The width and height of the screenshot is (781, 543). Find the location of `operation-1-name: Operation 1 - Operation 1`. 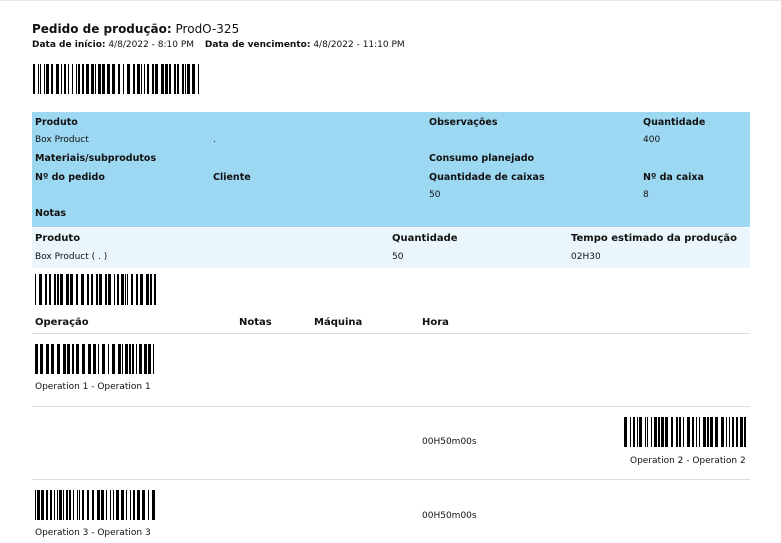

operation-1-name: Operation 1 - Operation 1 is located at coordinates (93, 387).